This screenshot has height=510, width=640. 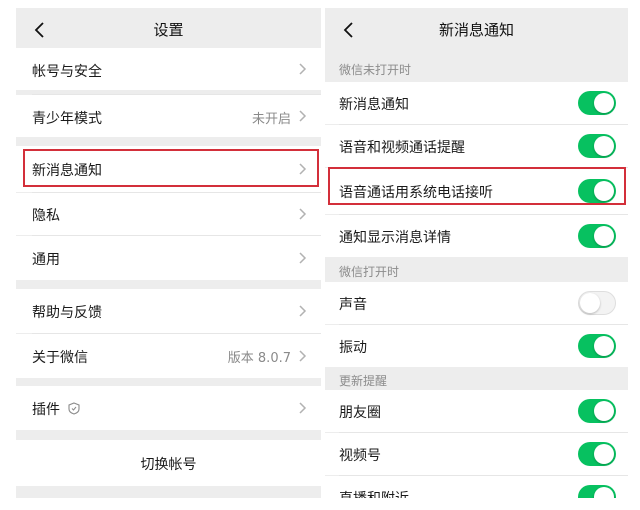 What do you see at coordinates (369, 272) in the screenshot?
I see `section-header-wechat-open: 微信打开时` at bounding box center [369, 272].